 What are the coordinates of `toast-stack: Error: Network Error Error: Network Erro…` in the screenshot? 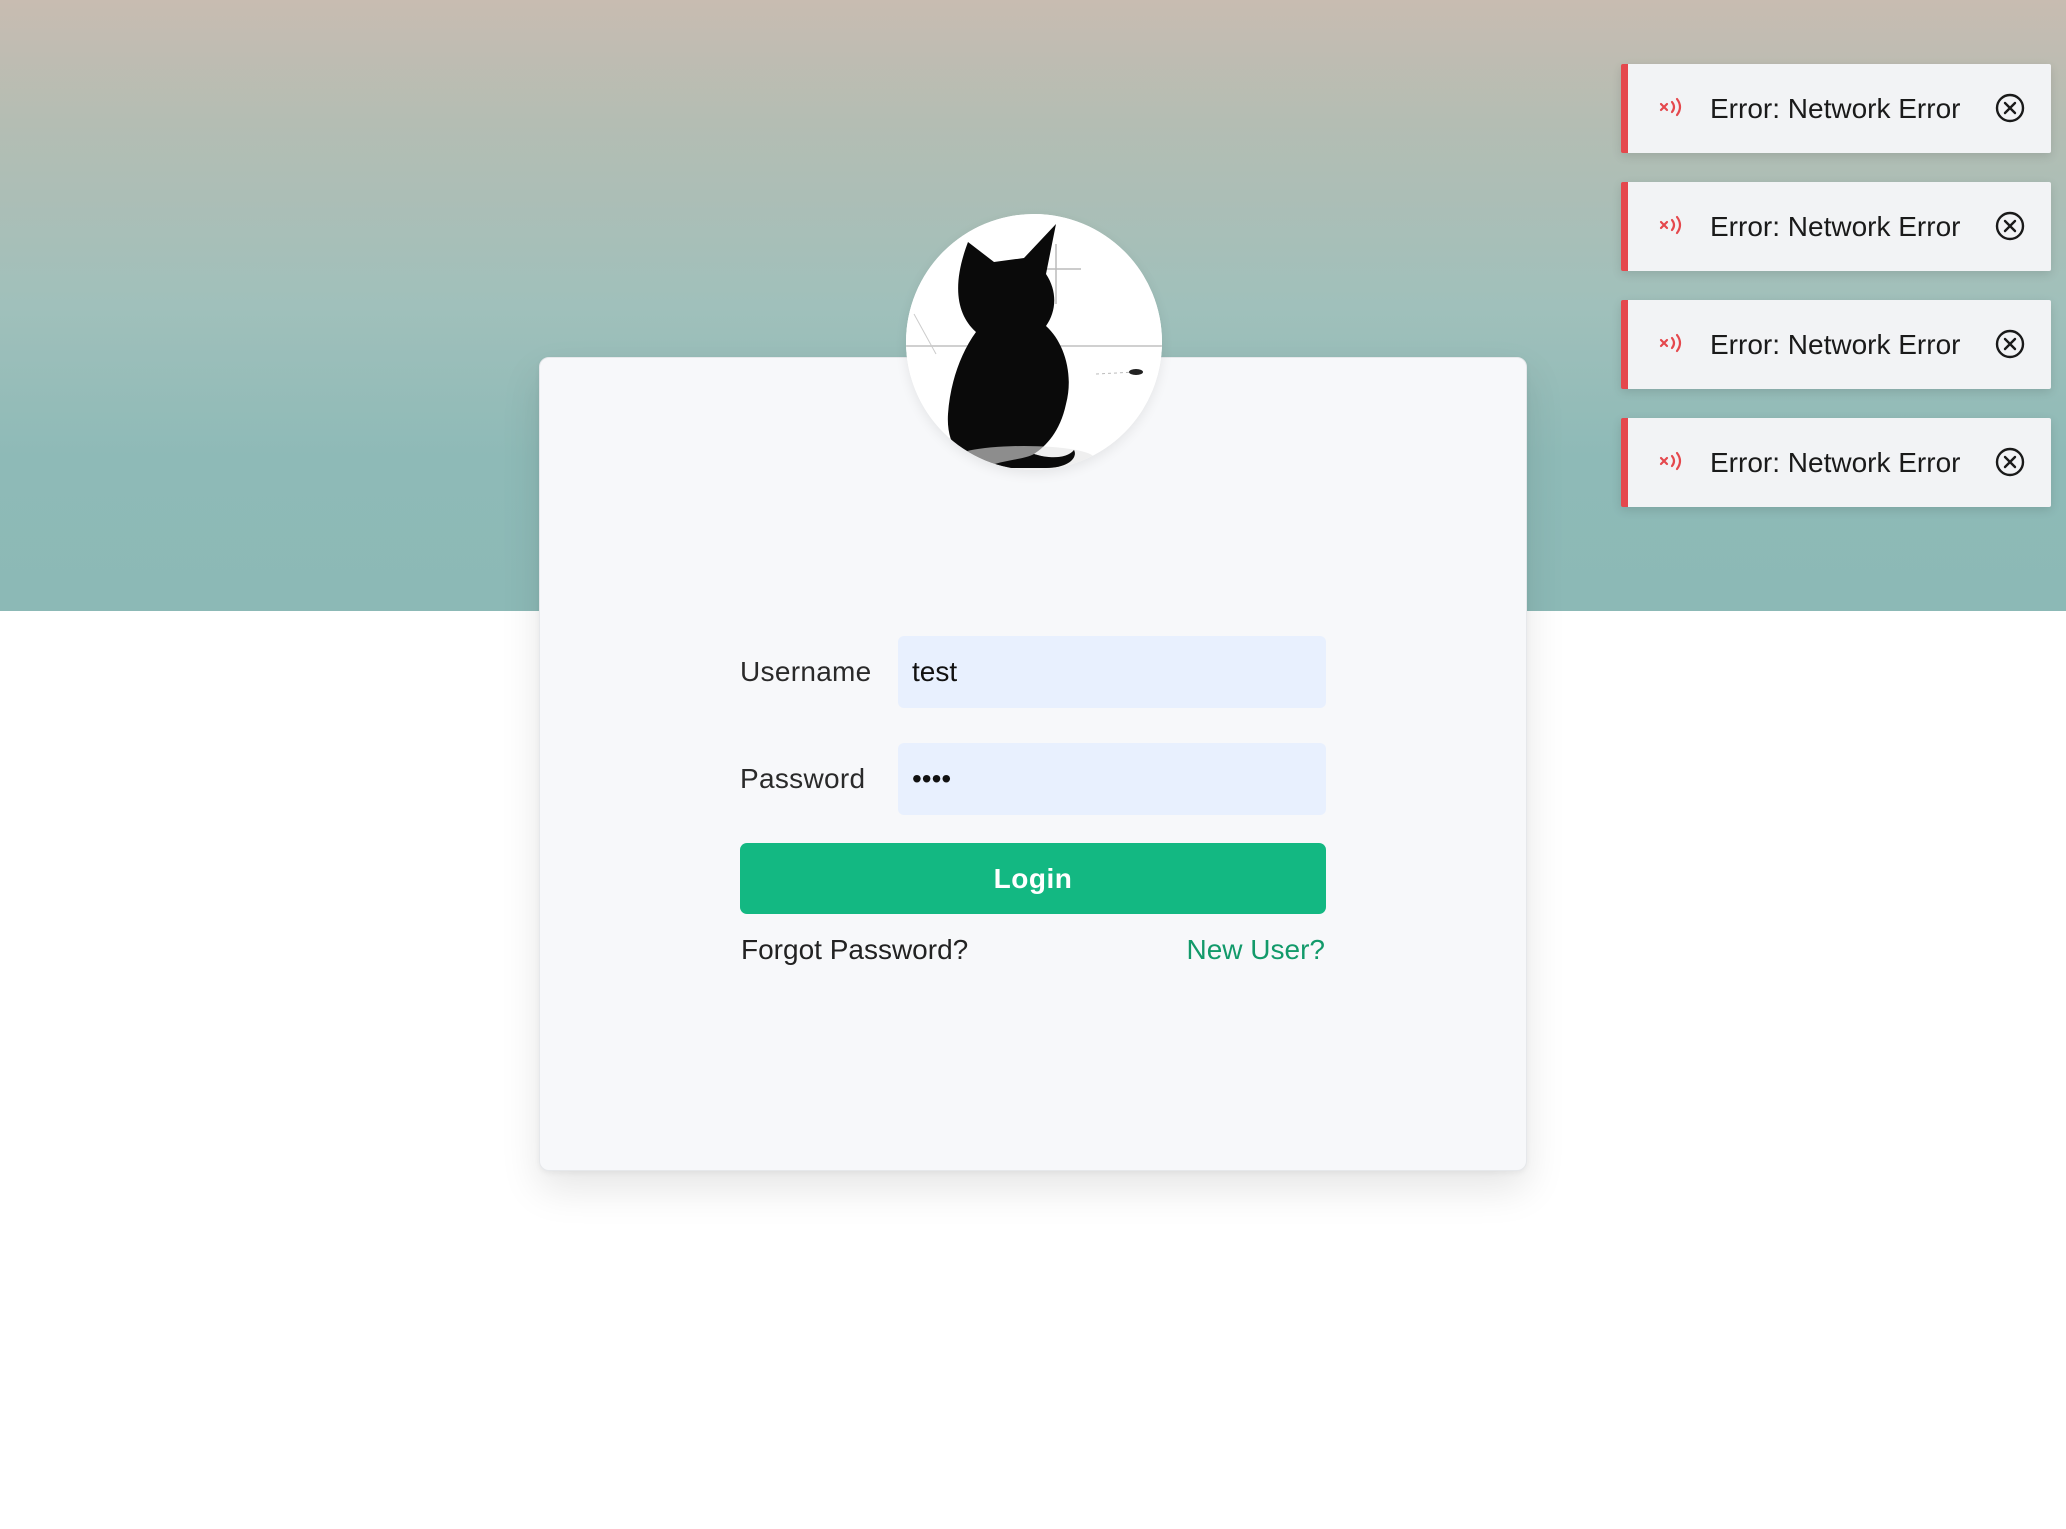 It's located at (1836, 300).